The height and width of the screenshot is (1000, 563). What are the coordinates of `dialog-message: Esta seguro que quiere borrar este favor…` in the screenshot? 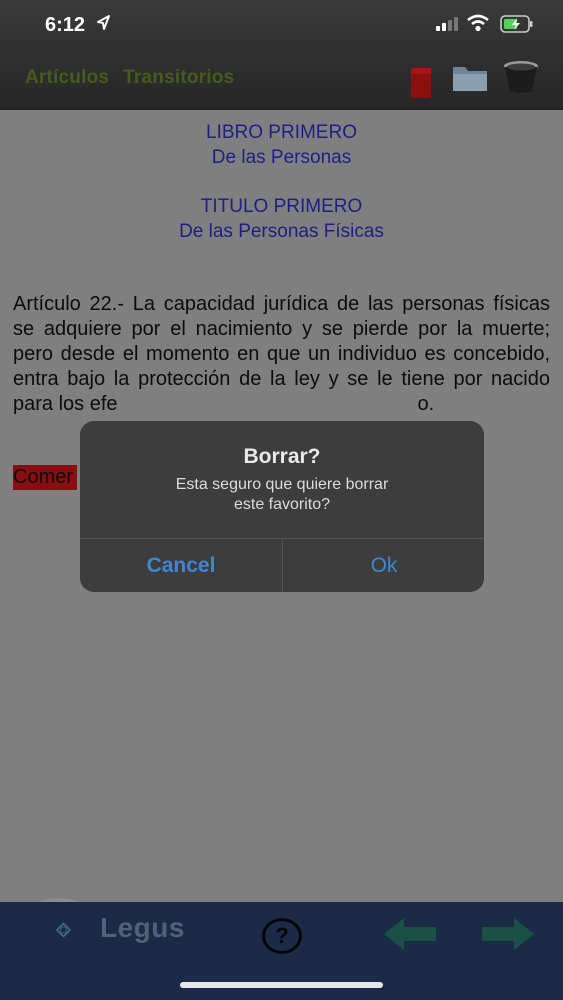 It's located at (282, 494).